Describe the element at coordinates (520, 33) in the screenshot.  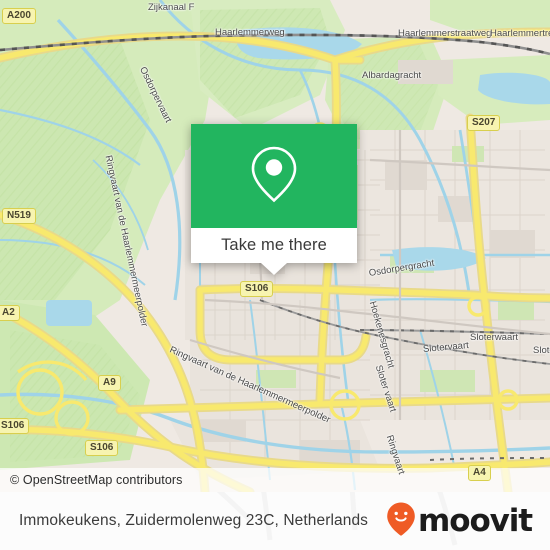
I see `map-label: Haarlemmertrekvaart` at that location.